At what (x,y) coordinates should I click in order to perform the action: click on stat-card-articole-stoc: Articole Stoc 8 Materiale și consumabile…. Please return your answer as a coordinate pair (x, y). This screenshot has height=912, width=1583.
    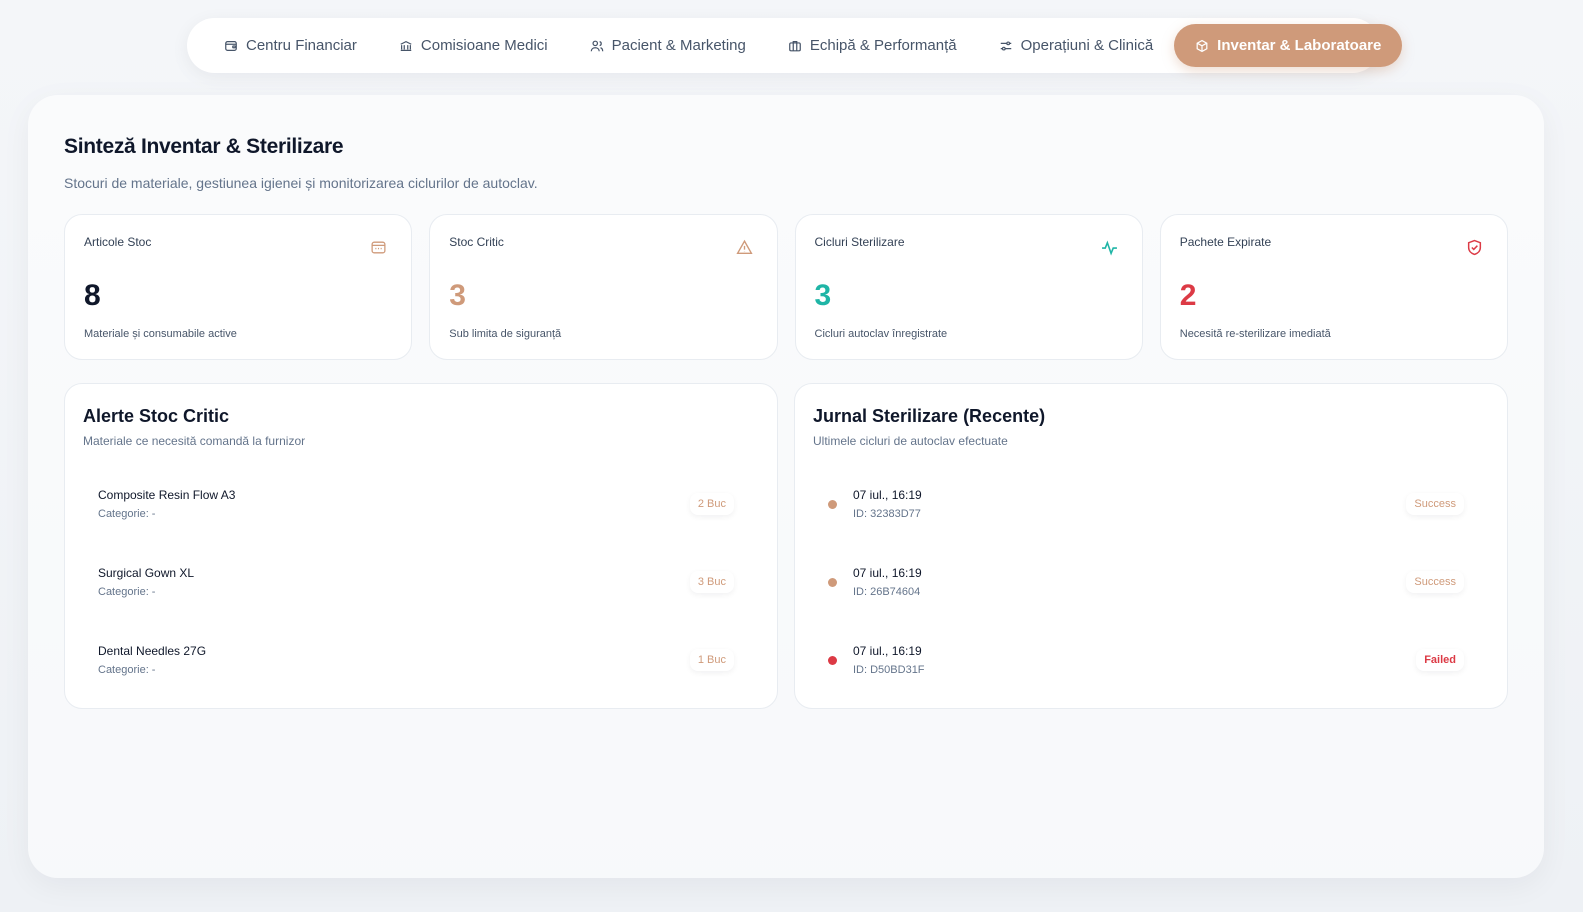
    Looking at the image, I should click on (238, 287).